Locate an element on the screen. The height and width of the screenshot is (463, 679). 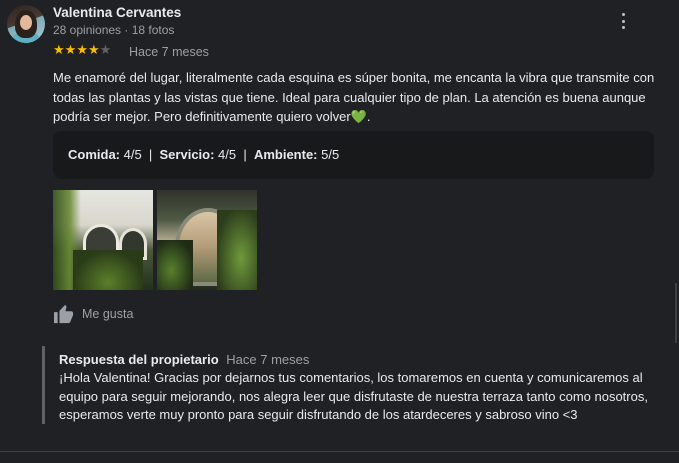
score-label: Comida: is located at coordinates (94, 154).